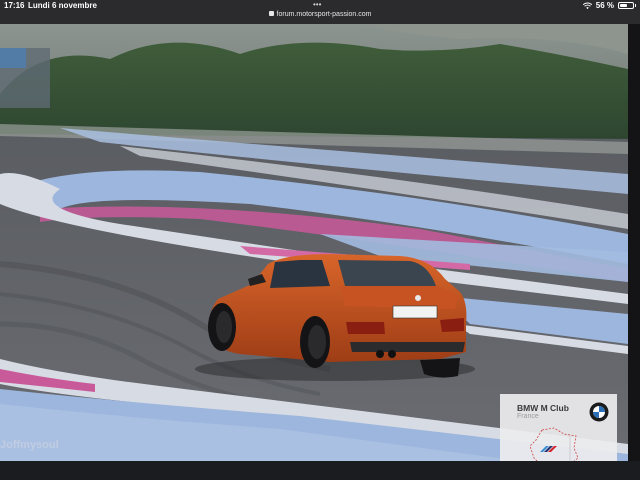 Image resolution: width=640 pixels, height=480 pixels. I want to click on photographer-watermark: Joffmysoul, so click(29, 445).